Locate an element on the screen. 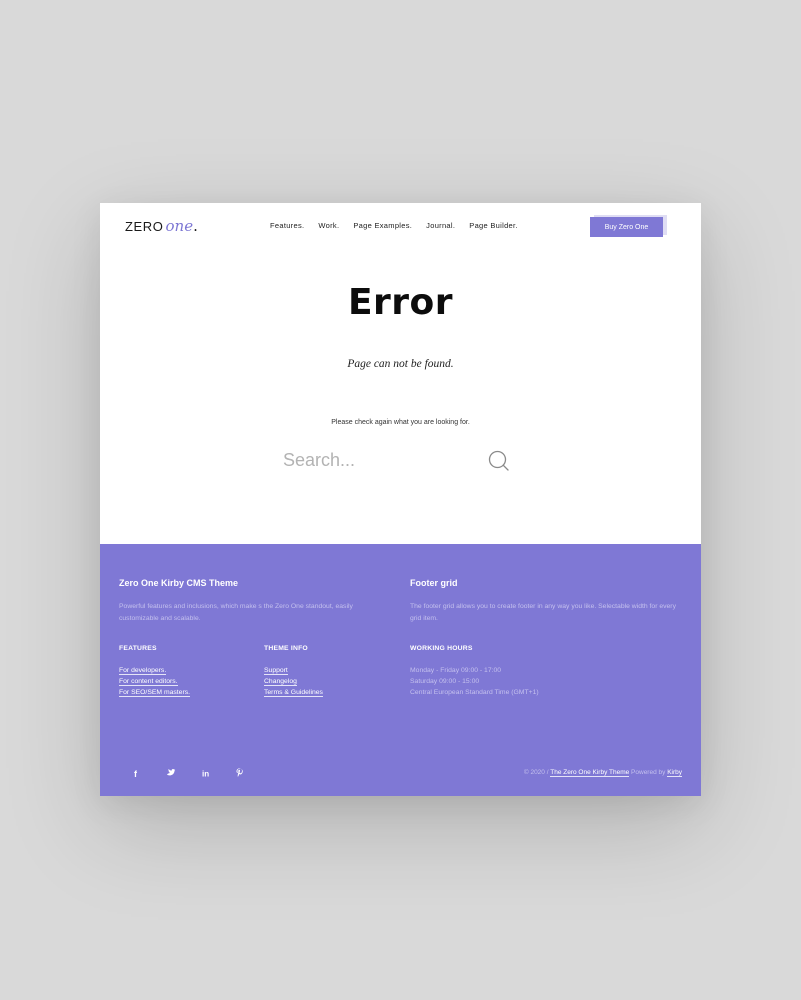 This screenshot has height=1000, width=801. footer-link-terms: Terms & Guidelines is located at coordinates (293, 693).